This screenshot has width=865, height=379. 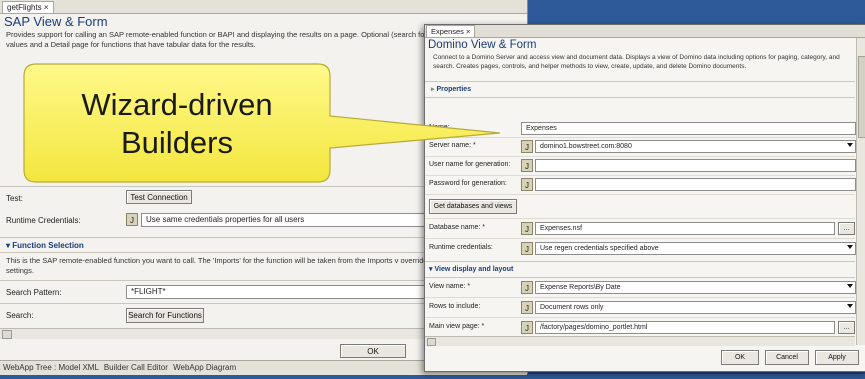 What do you see at coordinates (450, 286) in the screenshot?
I see `view-name-label: View name: *` at bounding box center [450, 286].